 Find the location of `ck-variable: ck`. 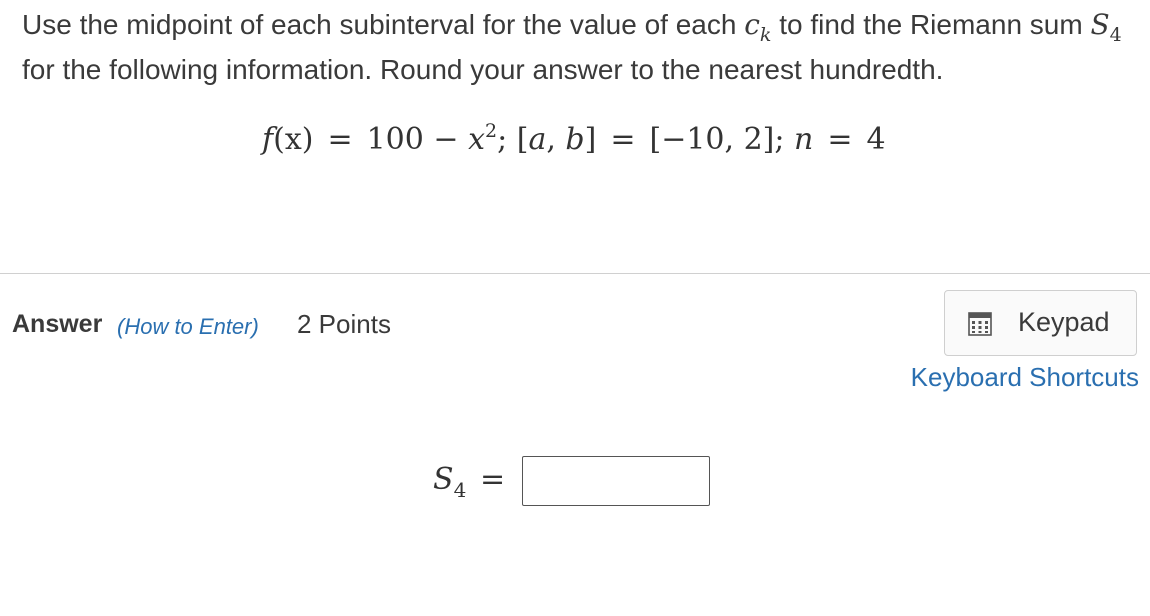

ck-variable: ck is located at coordinates (758, 27).